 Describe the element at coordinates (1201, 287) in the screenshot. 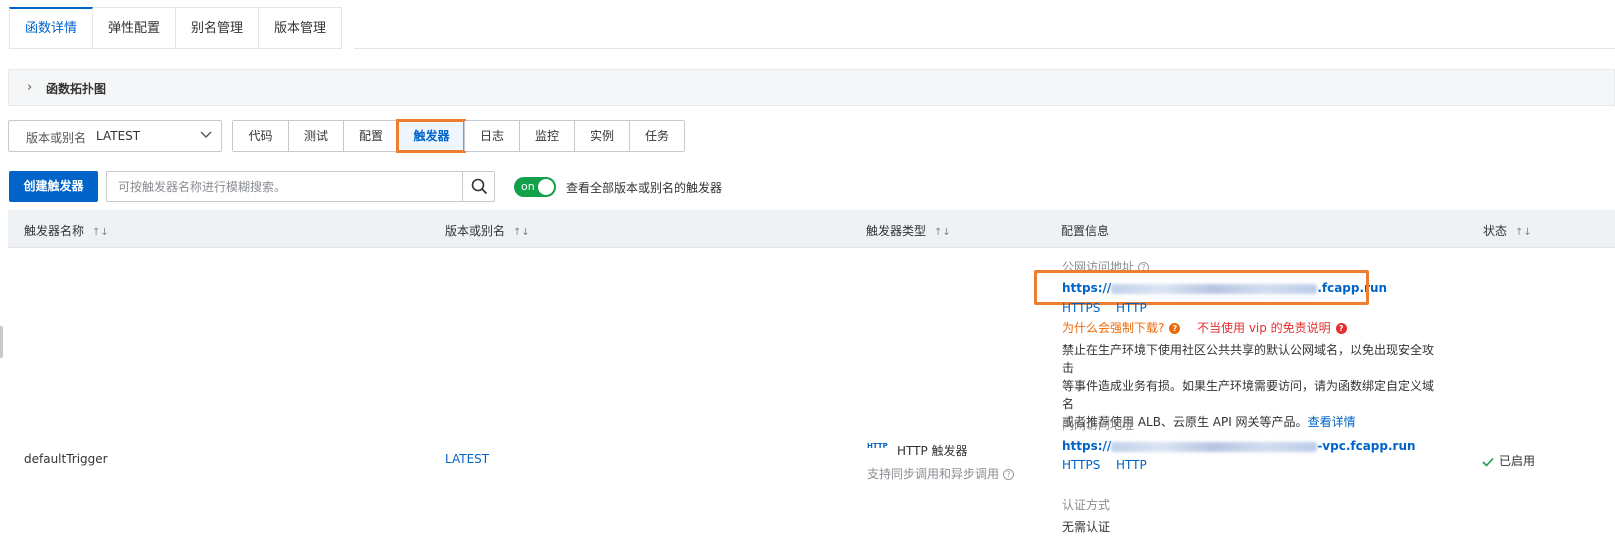

I see `highlight-box` at that location.